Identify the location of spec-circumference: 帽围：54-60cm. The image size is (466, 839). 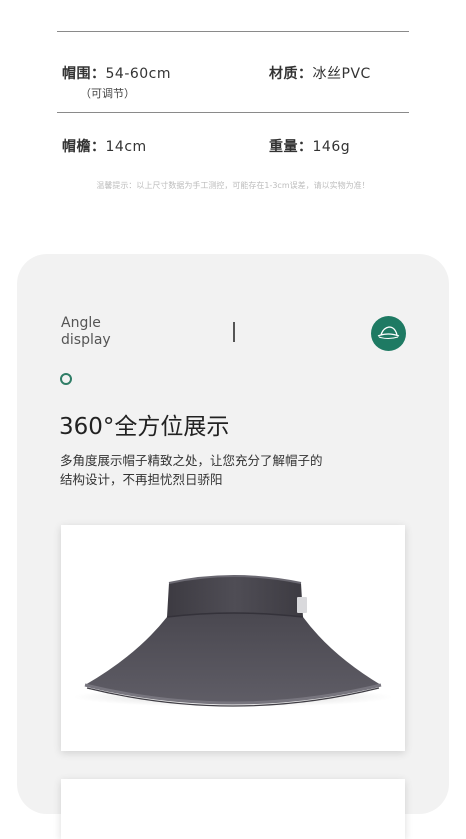
(116, 73).